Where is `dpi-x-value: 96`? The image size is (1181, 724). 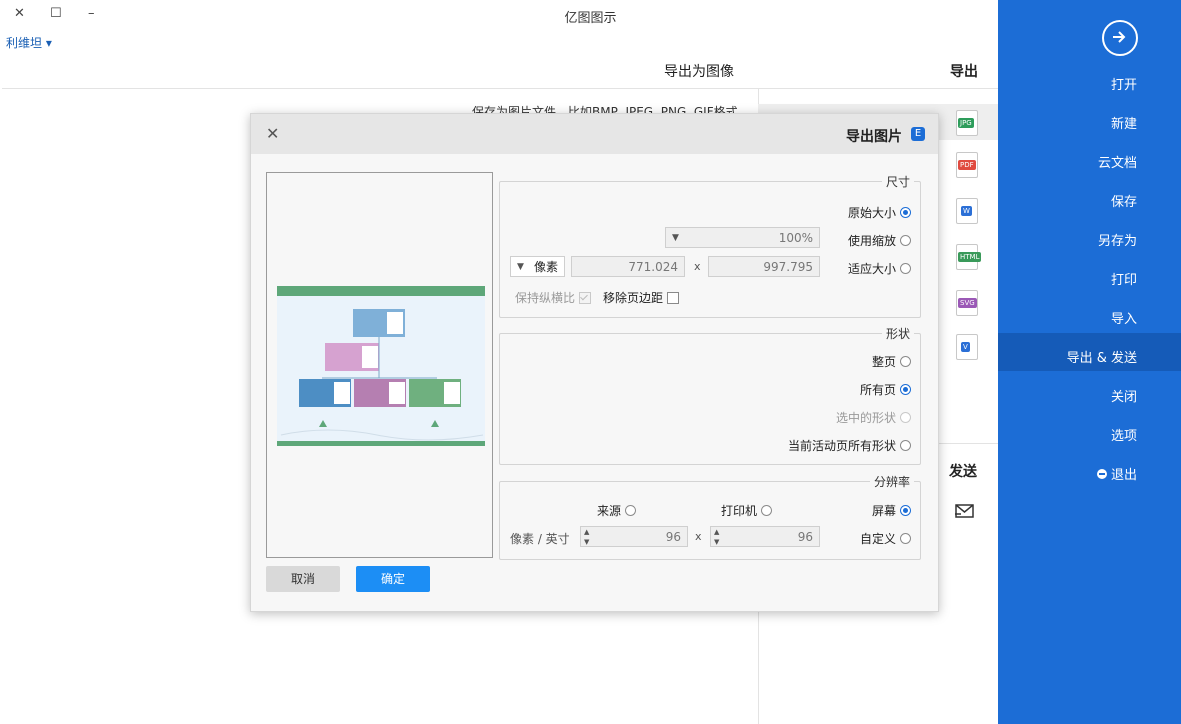 dpi-x-value: 96 is located at coordinates (805, 537).